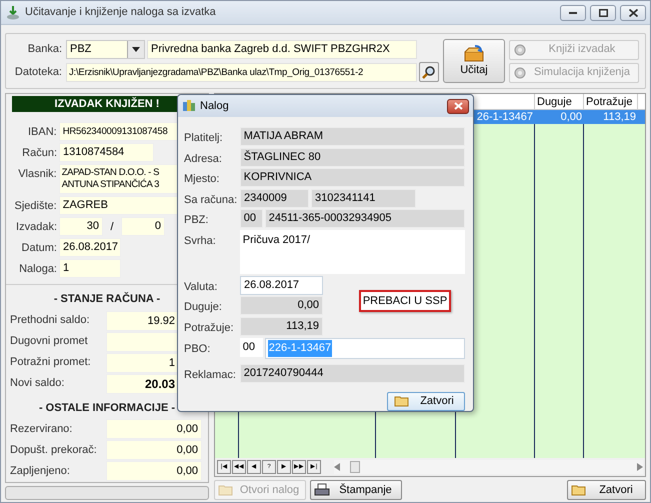  What do you see at coordinates (44, 50) in the screenshot?
I see `field-label: Banka:` at bounding box center [44, 50].